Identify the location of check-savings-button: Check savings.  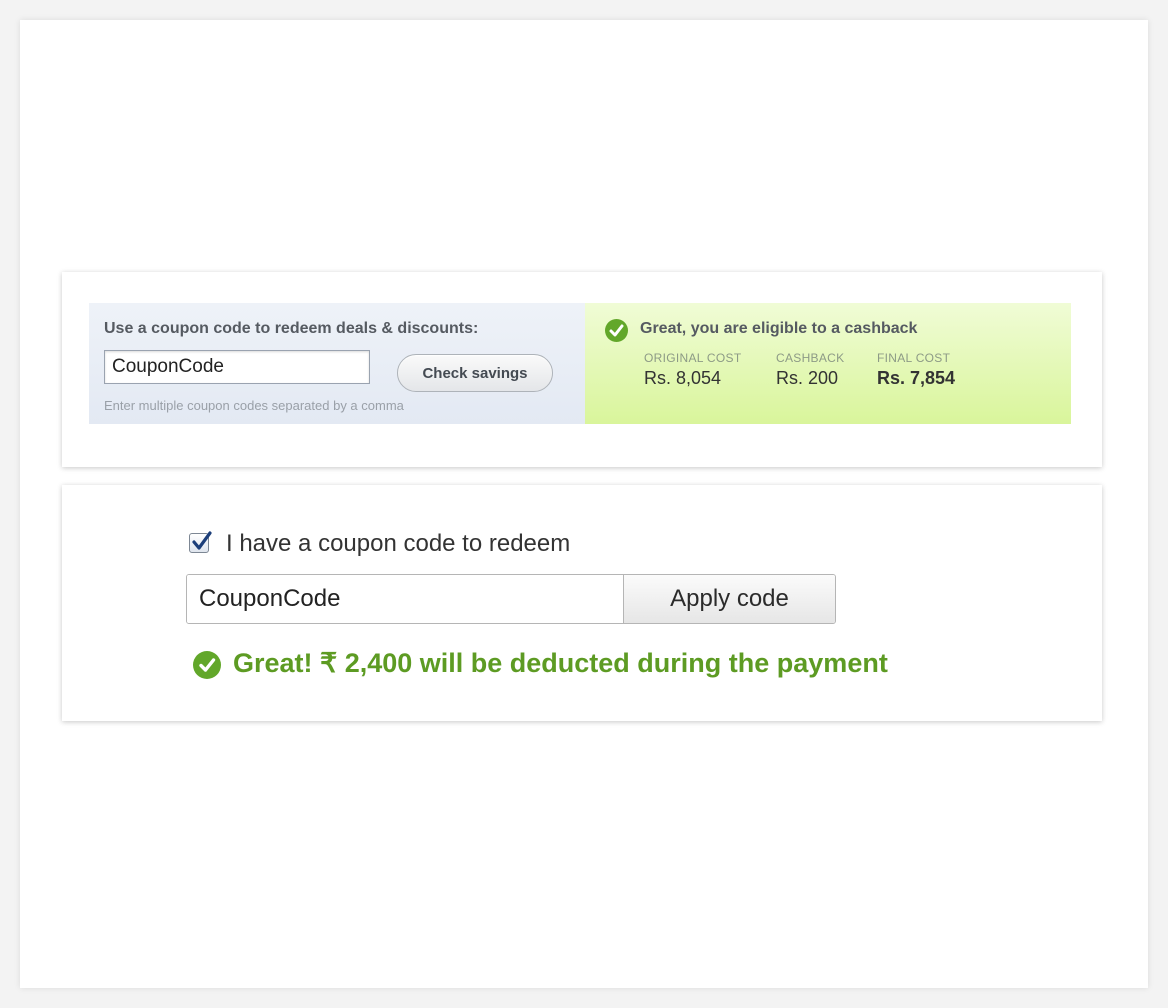
(475, 373).